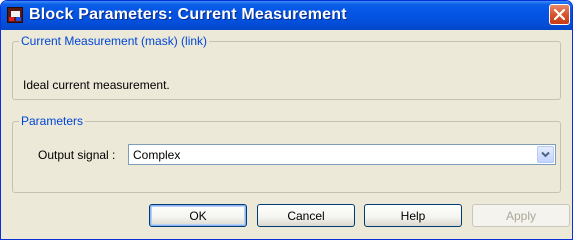  I want to click on description-group-legend: Current Measurement (mask) (link), so click(114, 41).